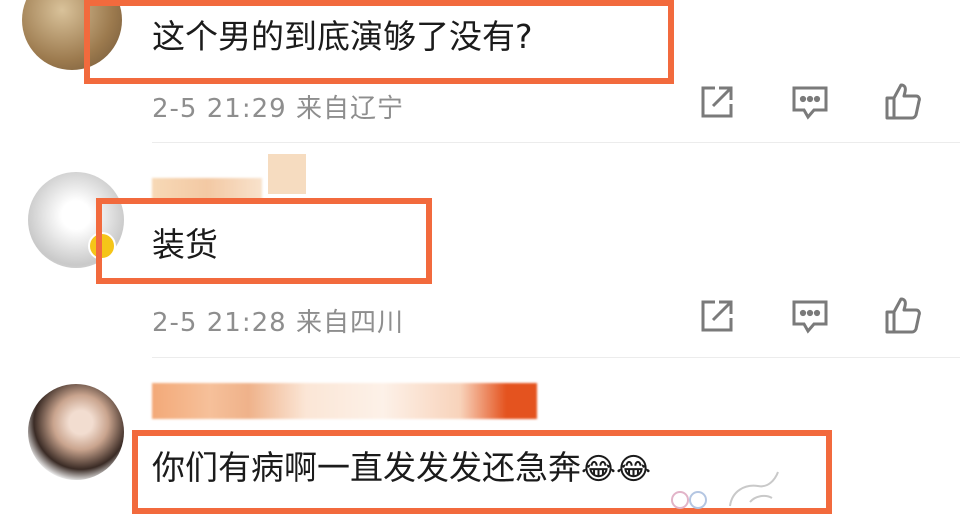  Describe the element at coordinates (287, 174) in the screenshot. I see `username-redacted-block` at that location.